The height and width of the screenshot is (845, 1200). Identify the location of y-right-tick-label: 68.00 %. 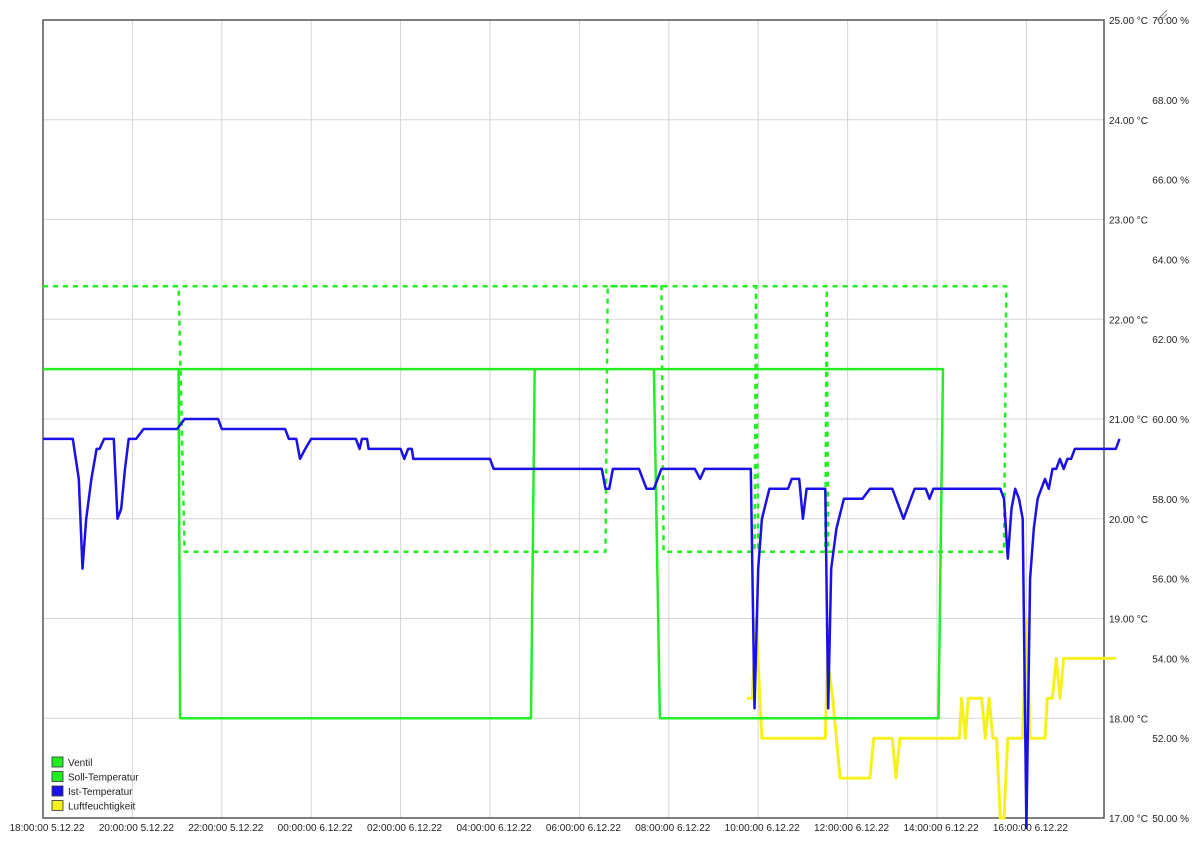
(1170, 101).